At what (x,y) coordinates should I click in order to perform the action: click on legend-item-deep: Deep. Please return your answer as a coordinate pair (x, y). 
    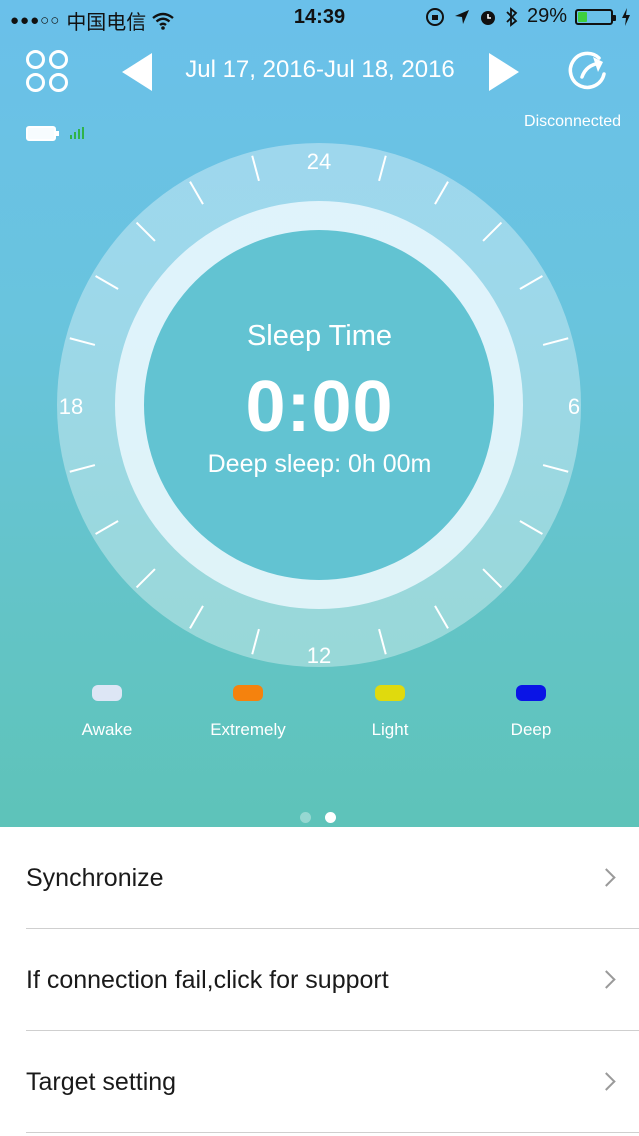
    Looking at the image, I should click on (531, 712).